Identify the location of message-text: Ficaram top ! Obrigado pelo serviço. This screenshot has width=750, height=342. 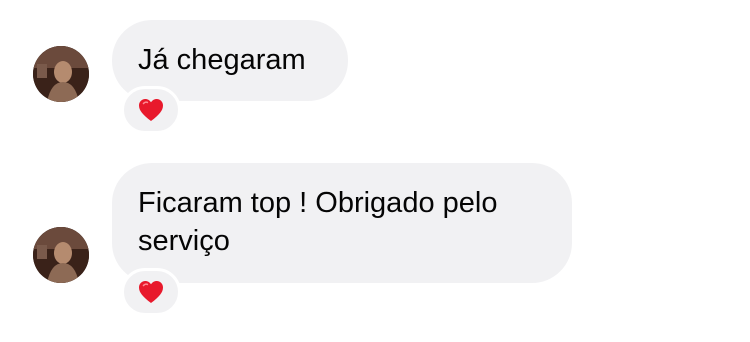
(318, 222).